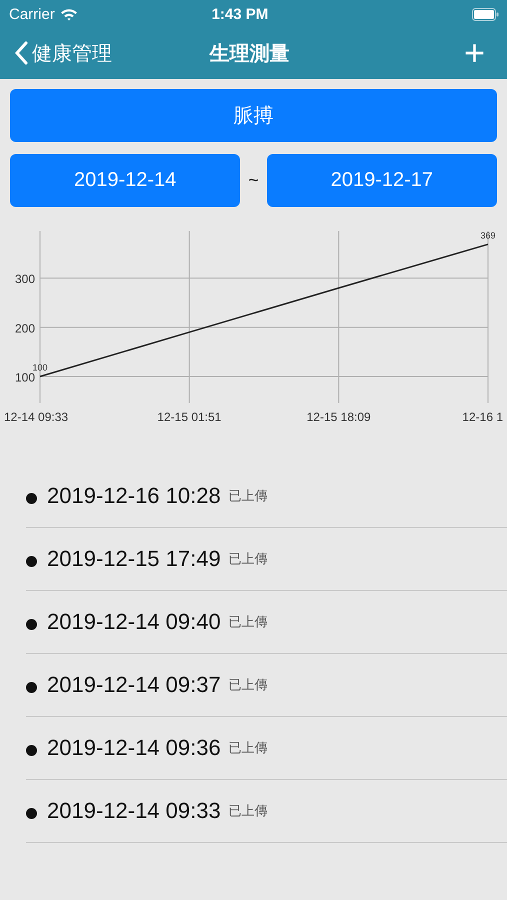  I want to click on record-row: 2019-12-14 09:33 已上傳, so click(266, 811).